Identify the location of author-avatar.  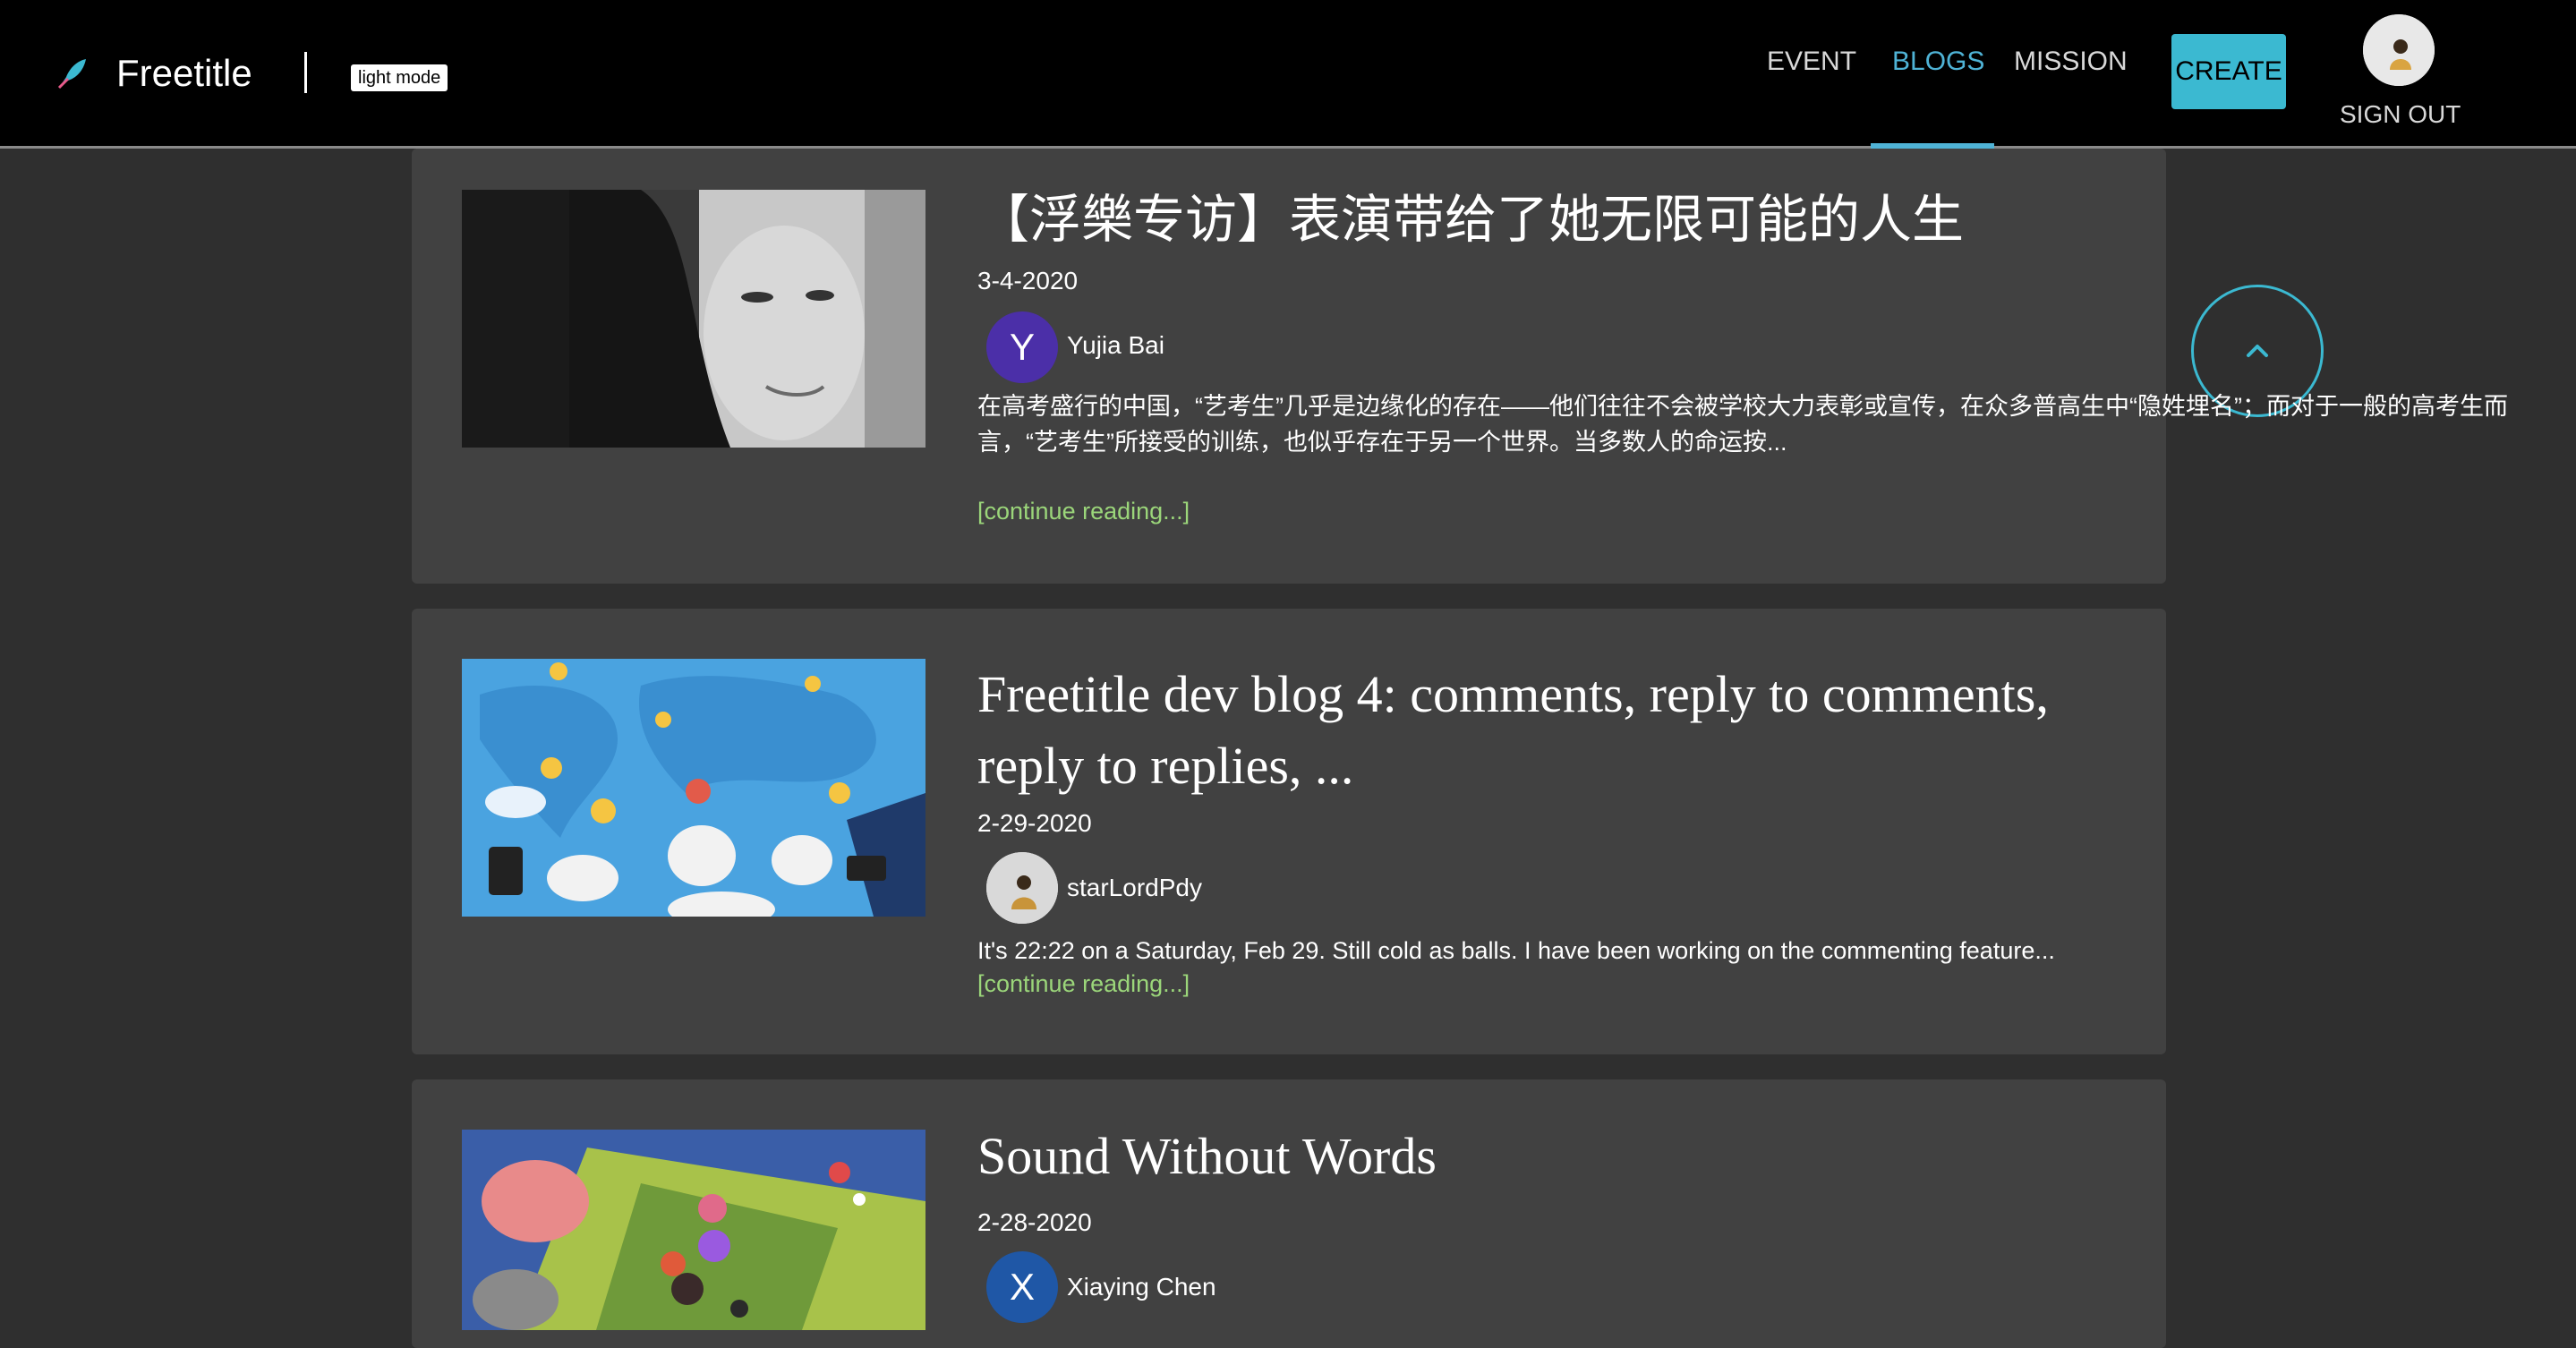
(1022, 888).